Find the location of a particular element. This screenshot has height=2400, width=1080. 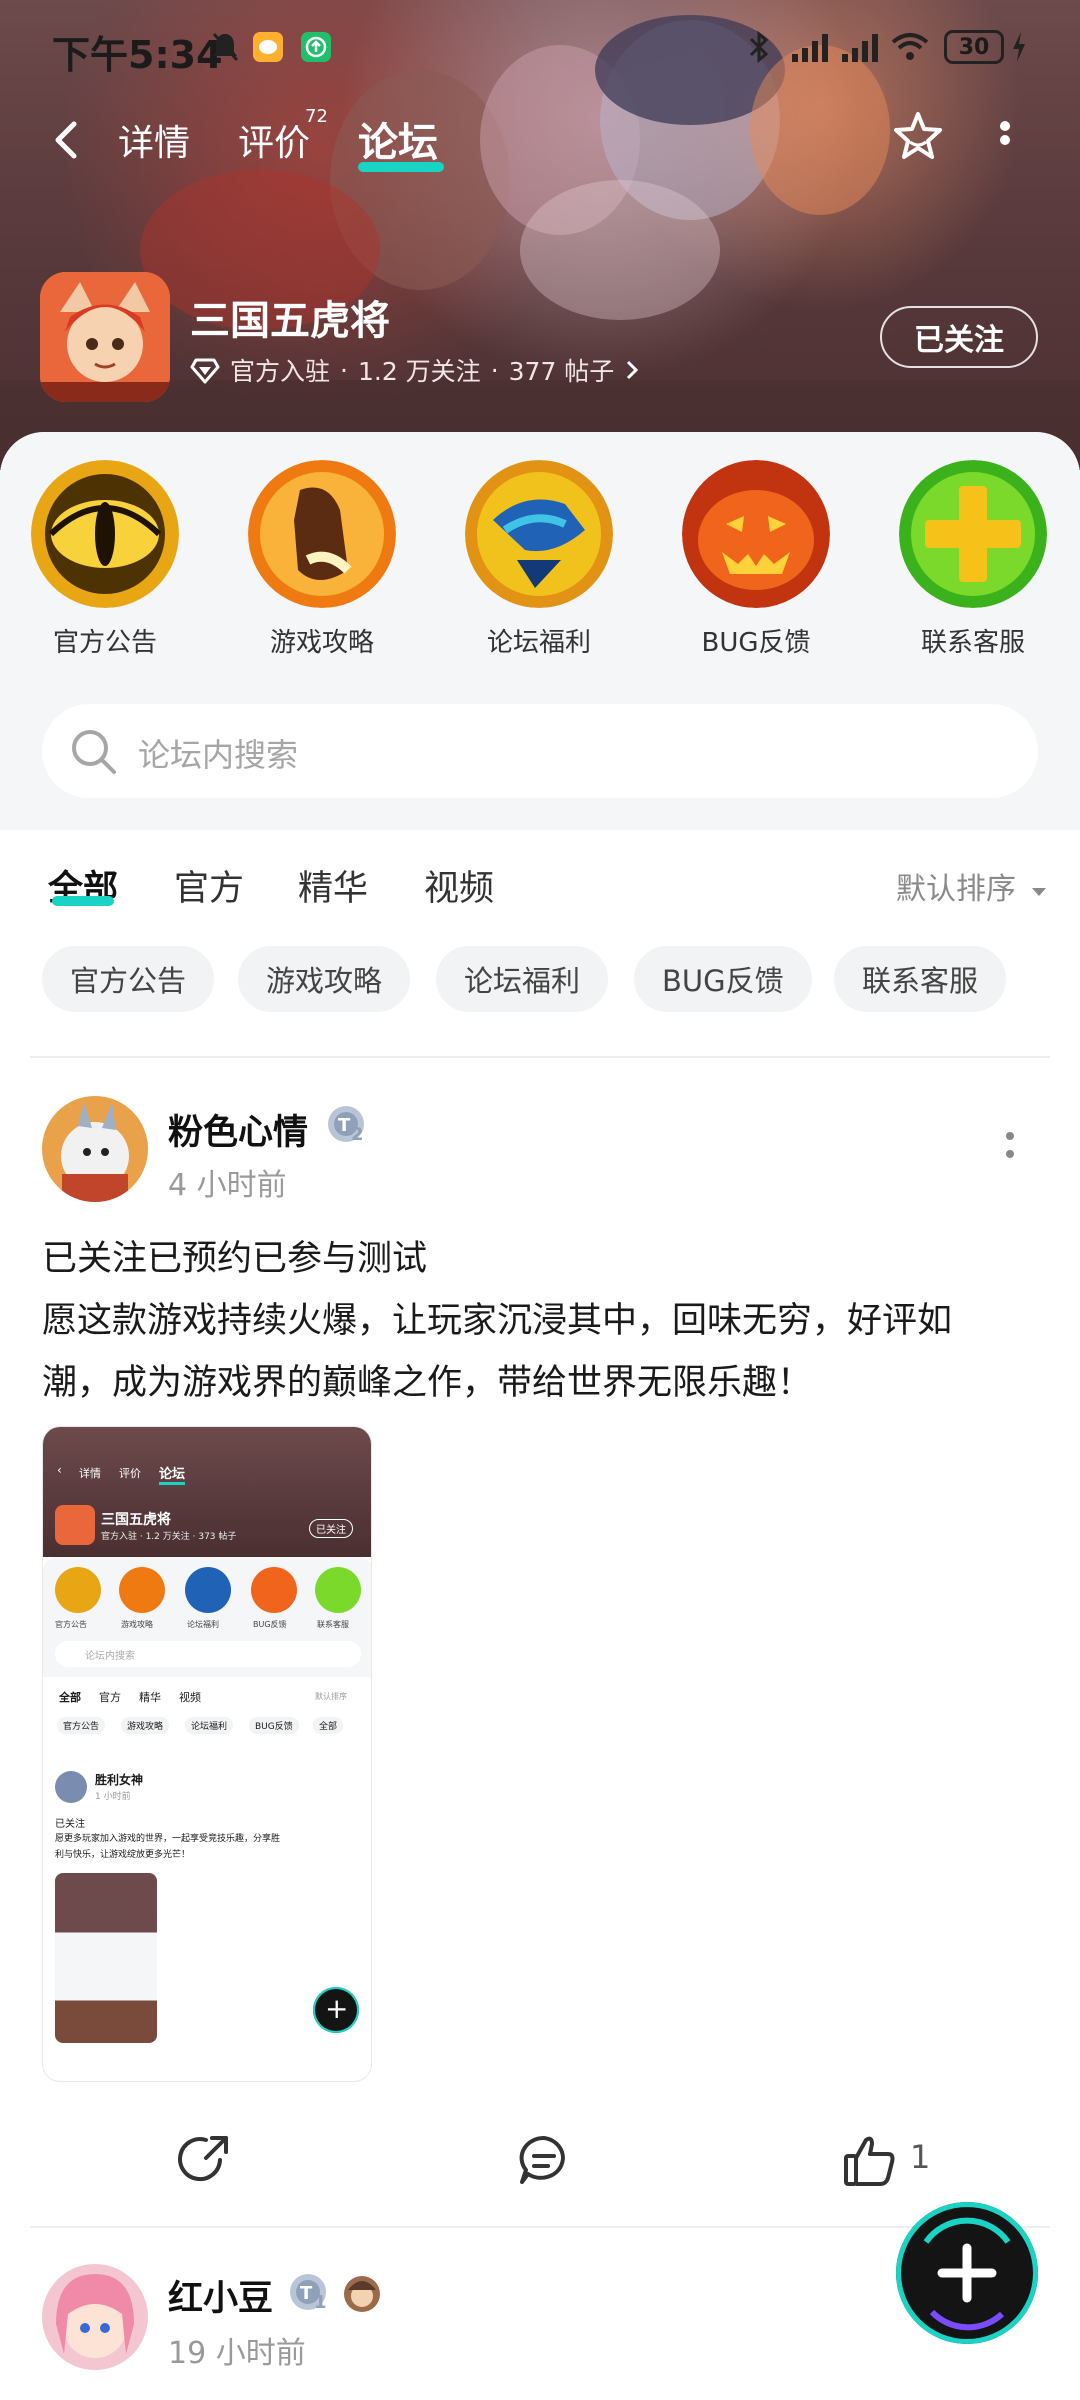

share-icon is located at coordinates (206, 2160).